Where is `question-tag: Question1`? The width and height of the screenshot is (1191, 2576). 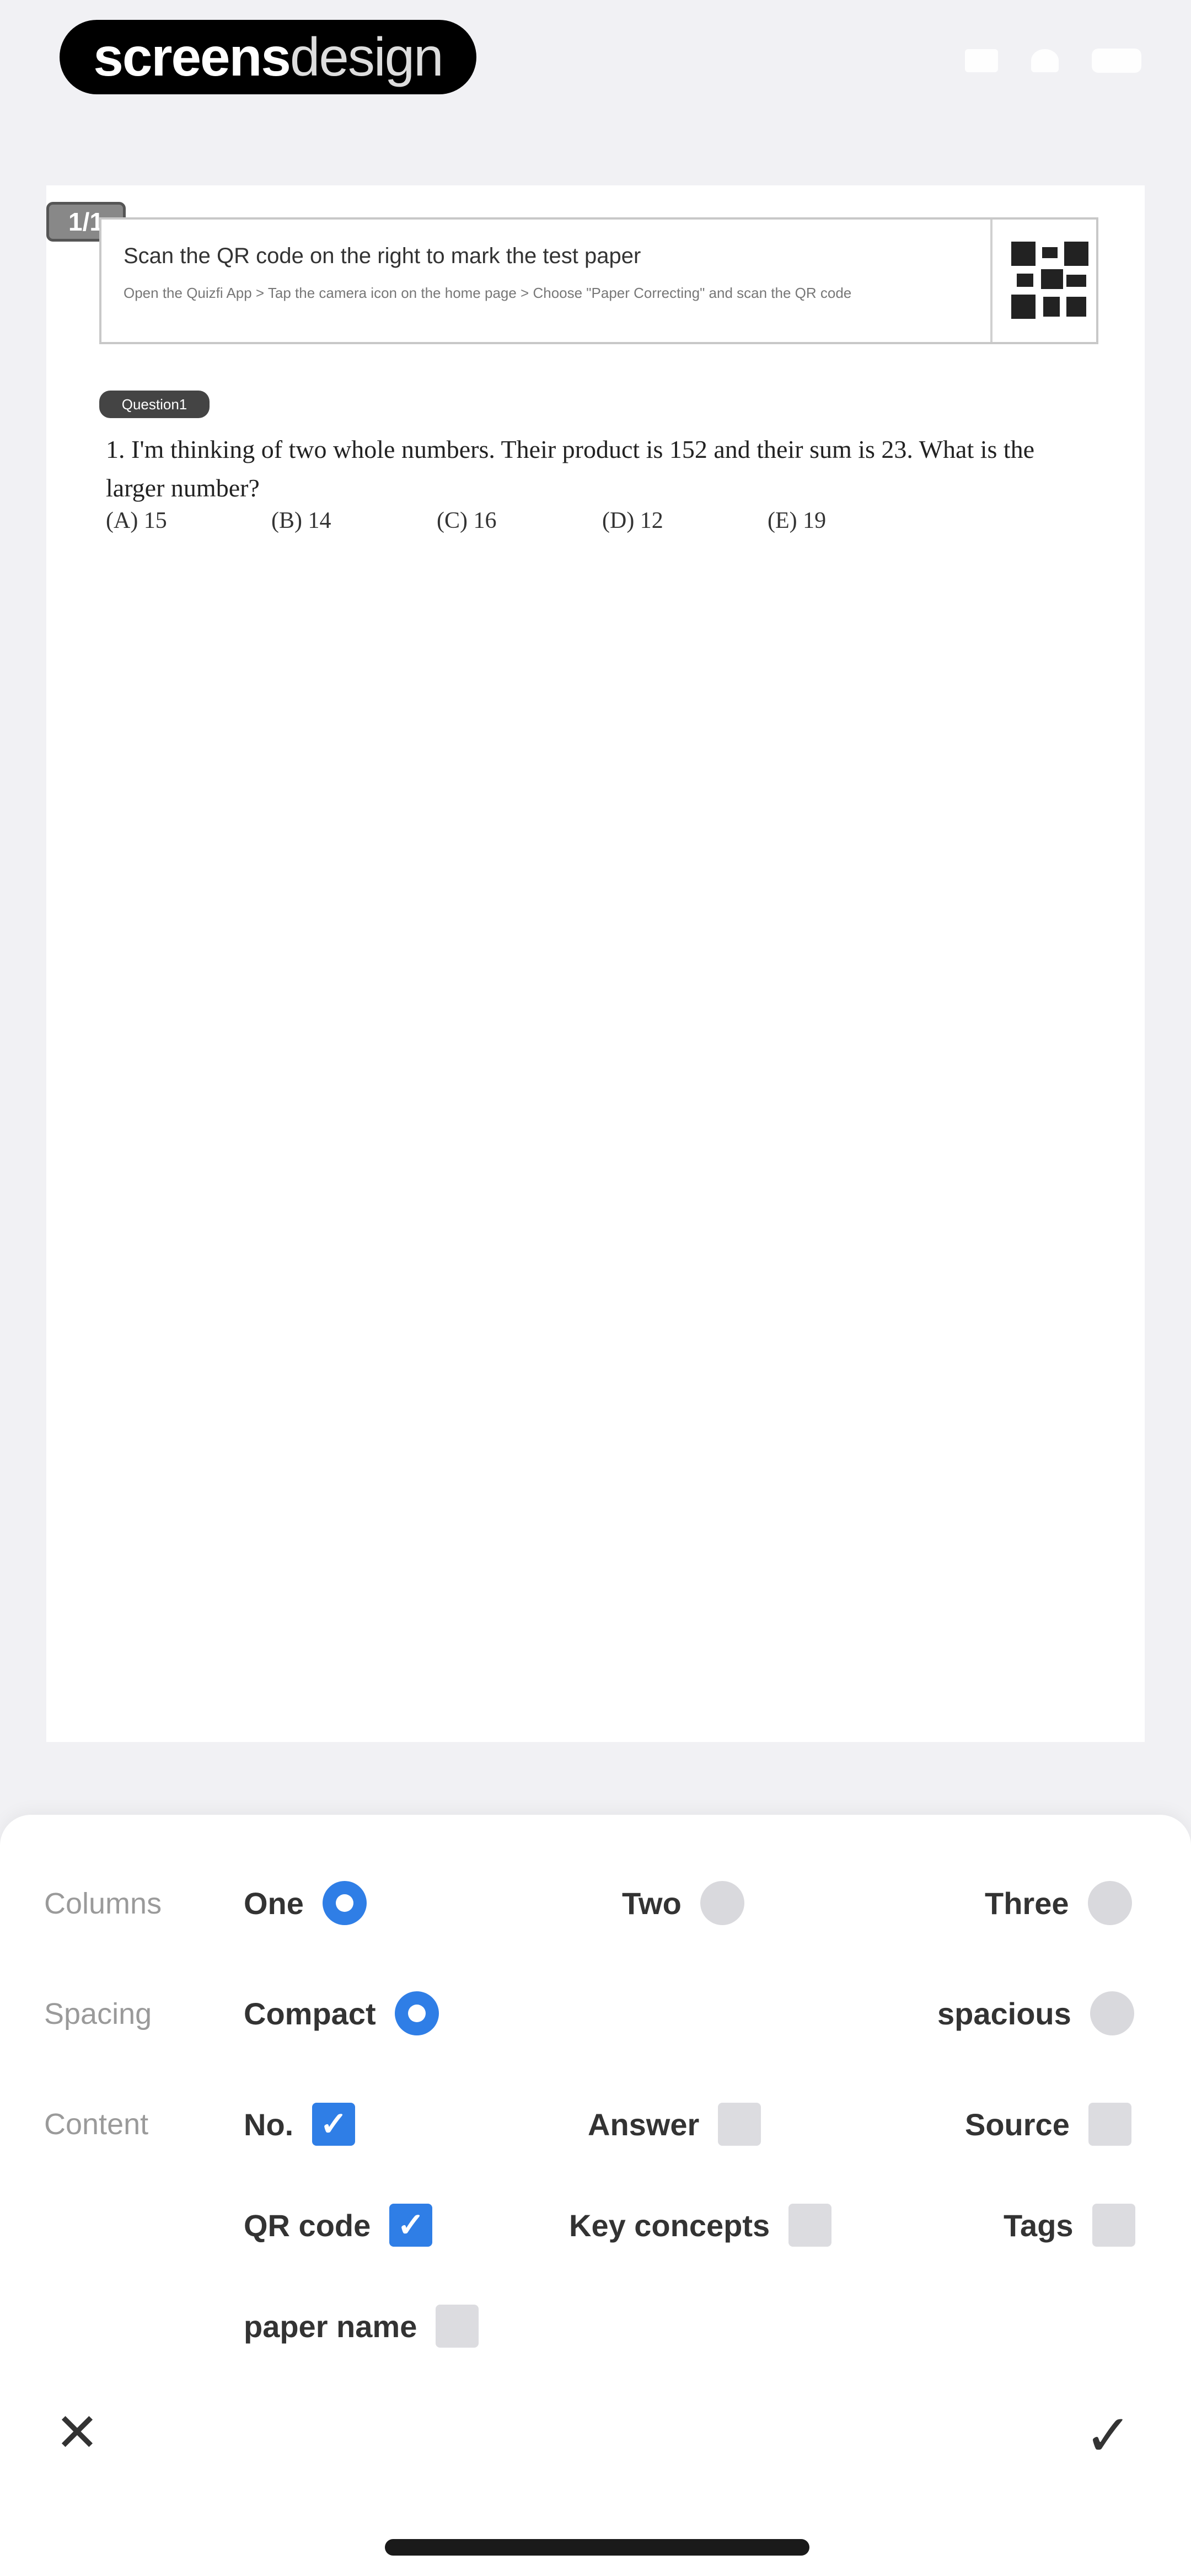
question-tag: Question1 is located at coordinates (154, 404).